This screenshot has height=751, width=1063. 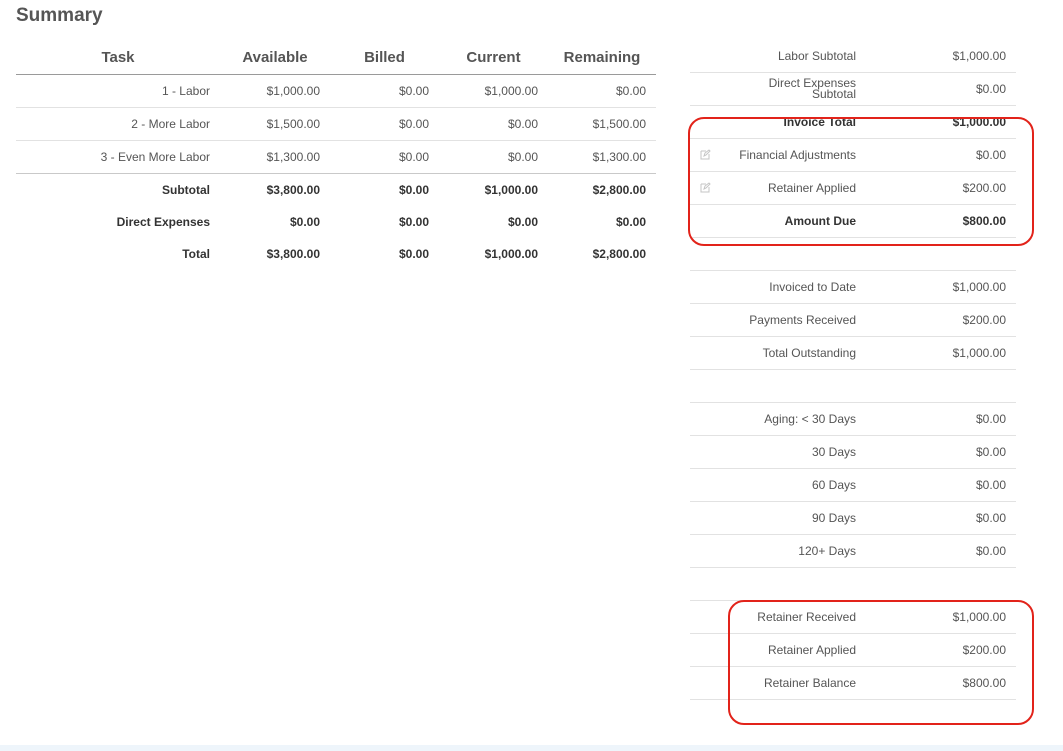 What do you see at coordinates (304, 222) in the screenshot?
I see `direct-expenses-available: $0.00` at bounding box center [304, 222].